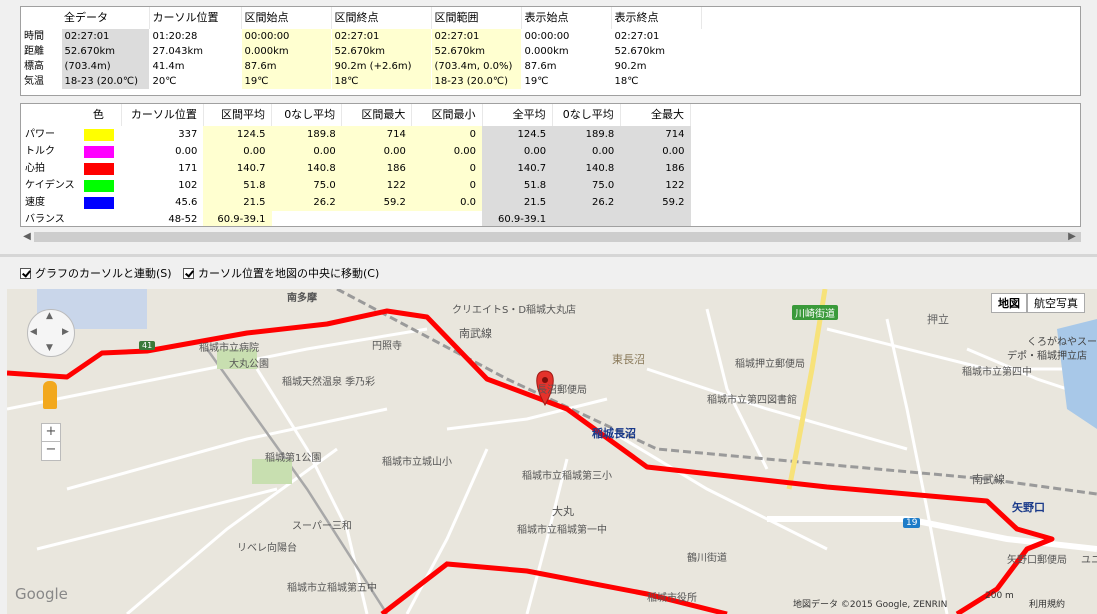 The width and height of the screenshot is (1097, 614). What do you see at coordinates (988, 479) in the screenshot?
I see `map-label-nanbusen2: 南武線` at bounding box center [988, 479].